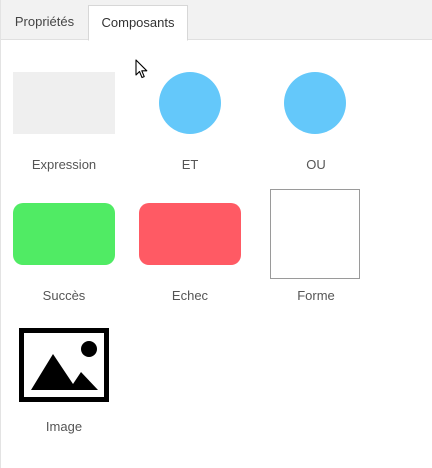  Describe the element at coordinates (141, 69) in the screenshot. I see `mouse-cursor-icon` at that location.